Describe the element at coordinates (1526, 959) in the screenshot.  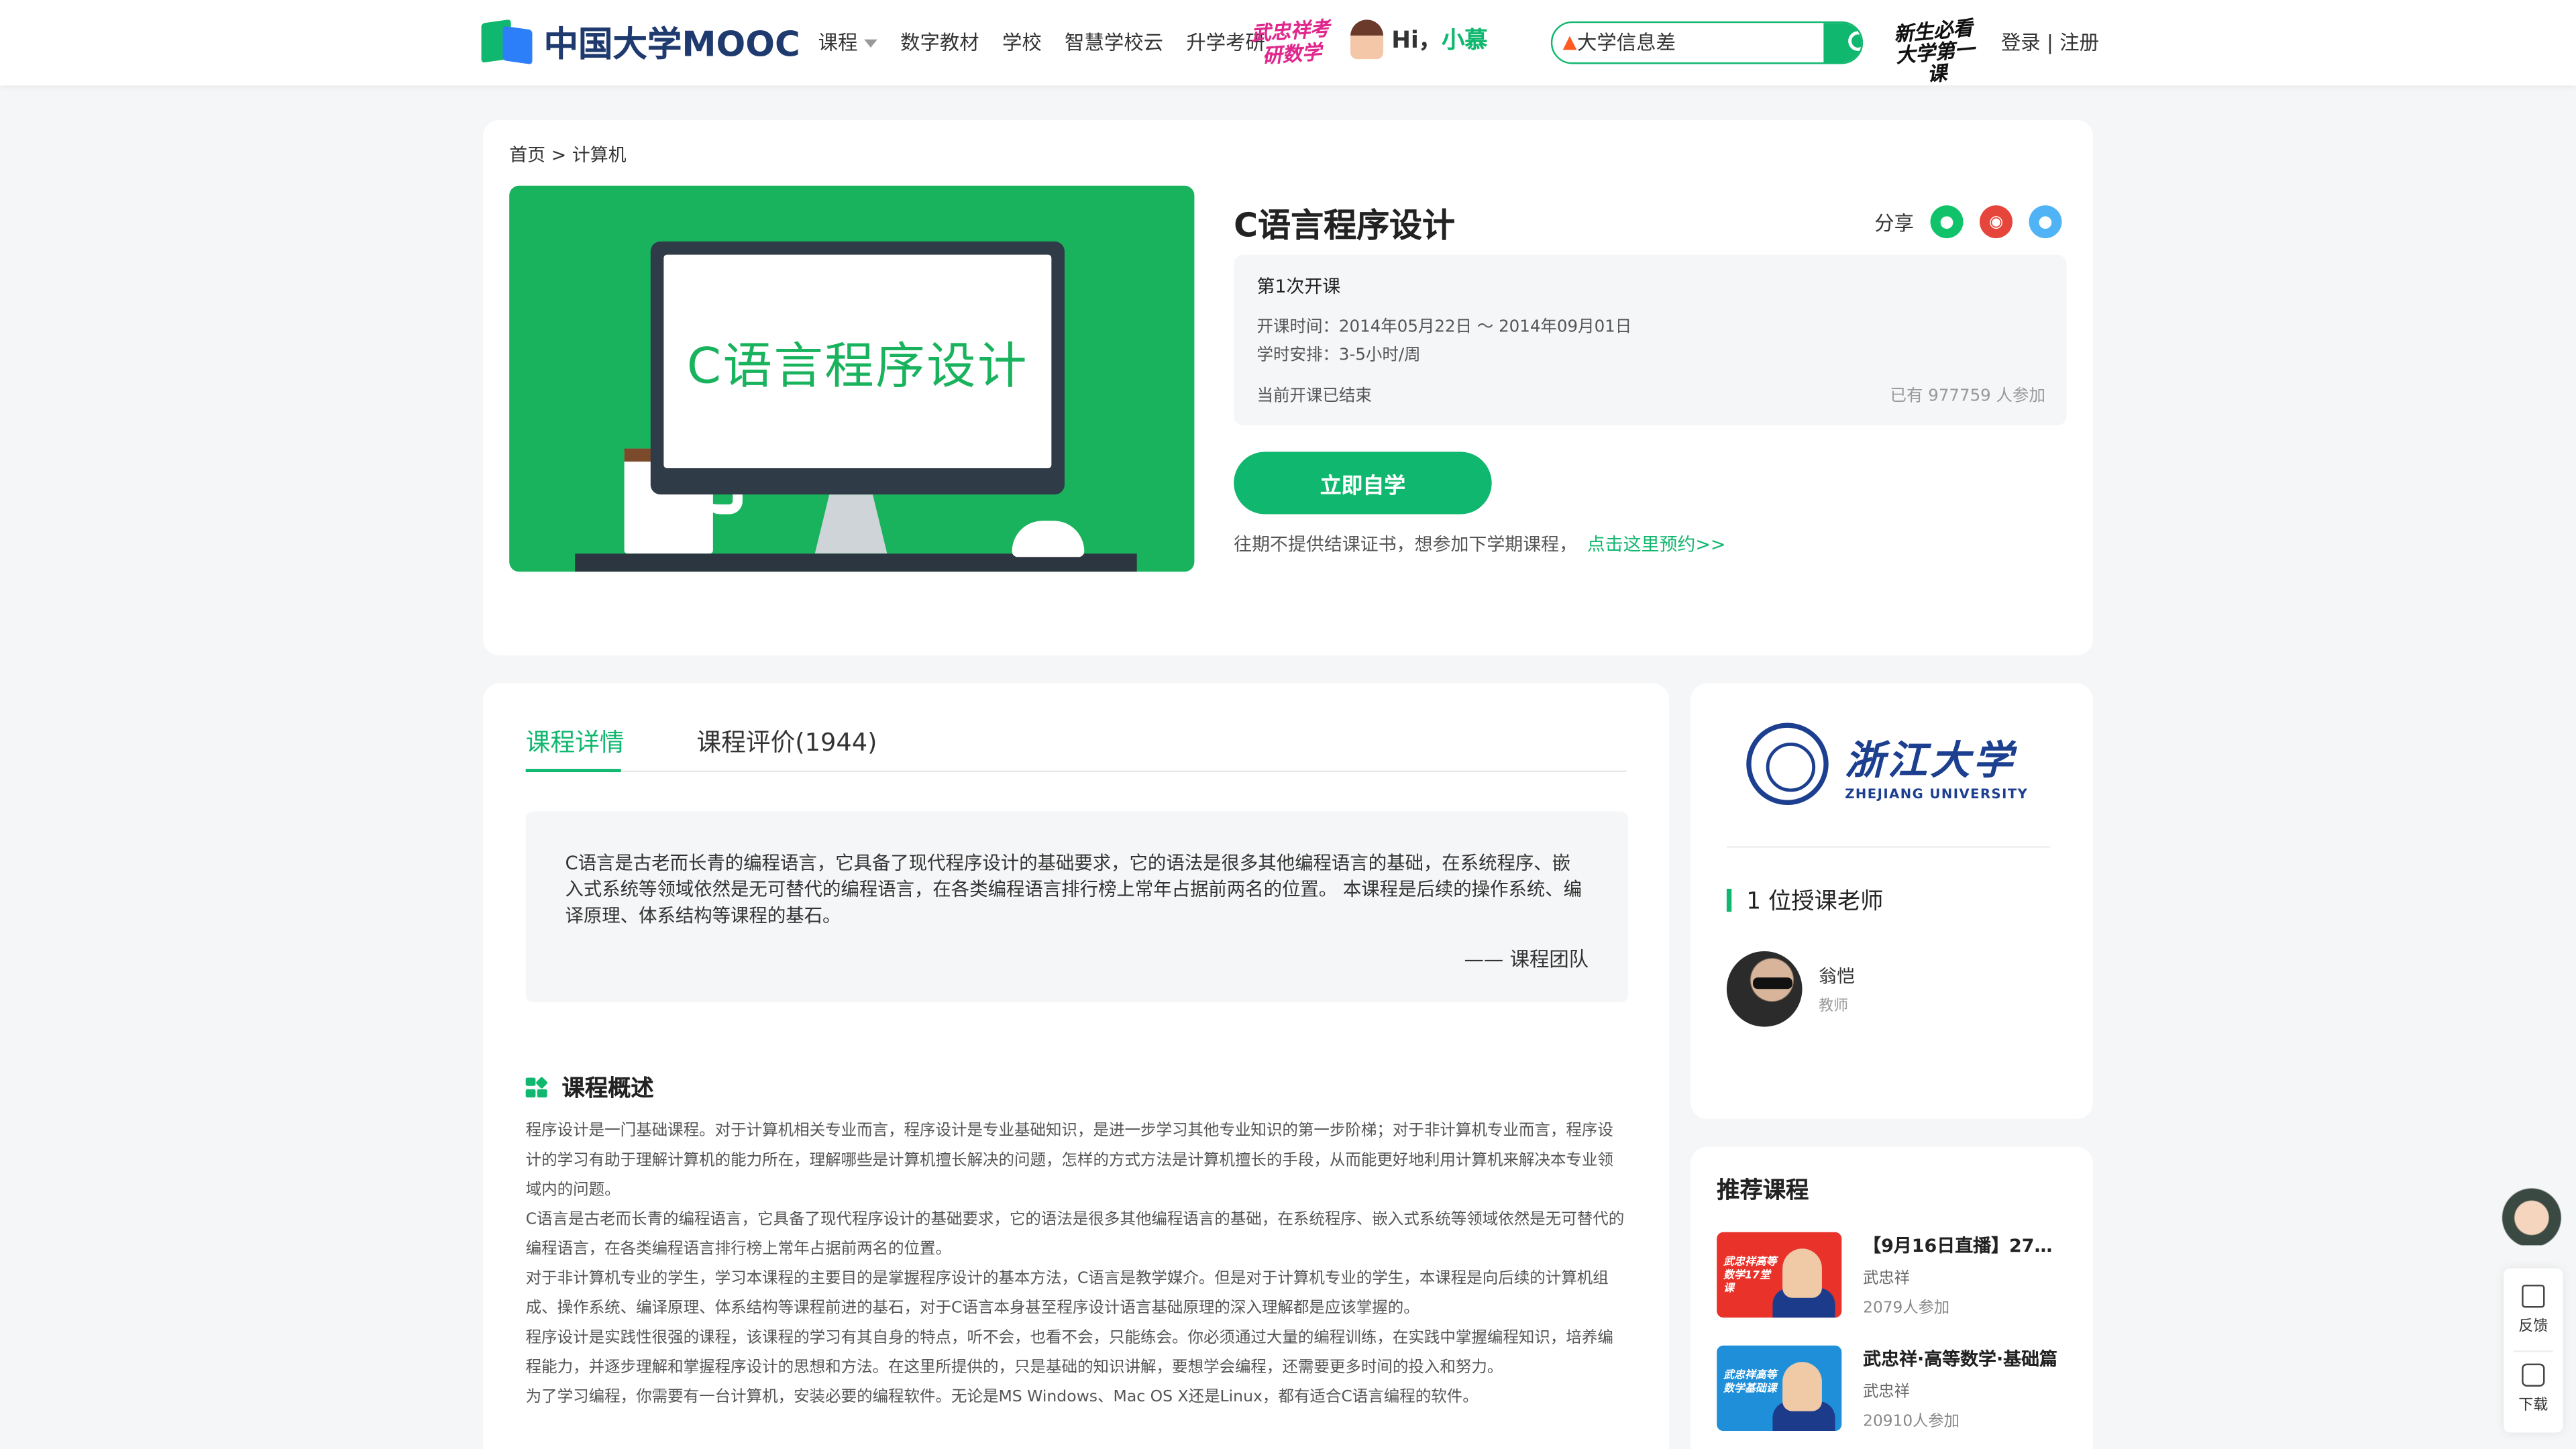
I see `intro-signature: —— 课程团队` at that location.